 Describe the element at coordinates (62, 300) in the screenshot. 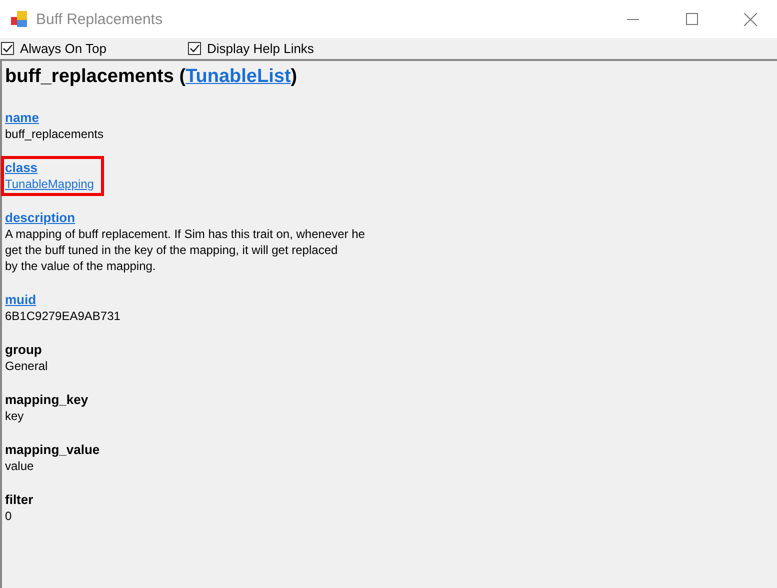

I see `field-label-link: muid` at that location.